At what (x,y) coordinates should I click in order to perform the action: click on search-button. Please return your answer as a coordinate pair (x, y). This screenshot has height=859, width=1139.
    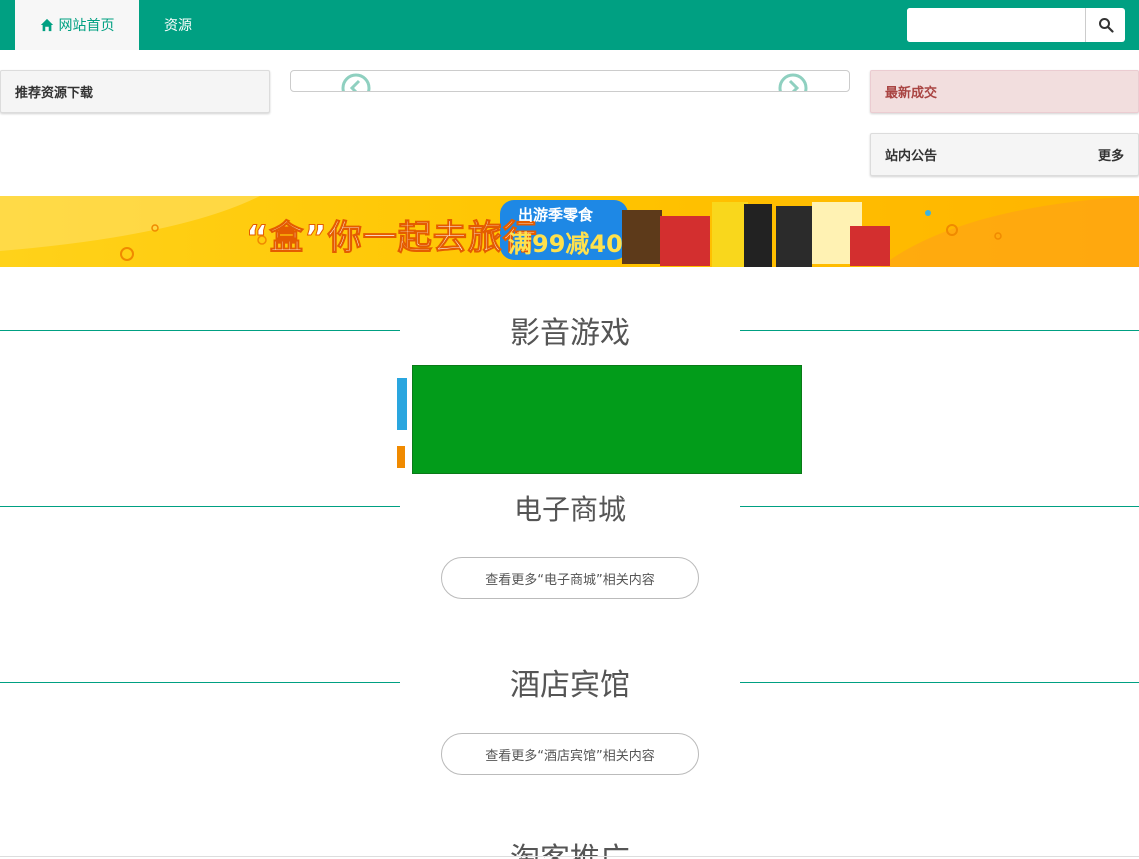
    Looking at the image, I should click on (1105, 25).